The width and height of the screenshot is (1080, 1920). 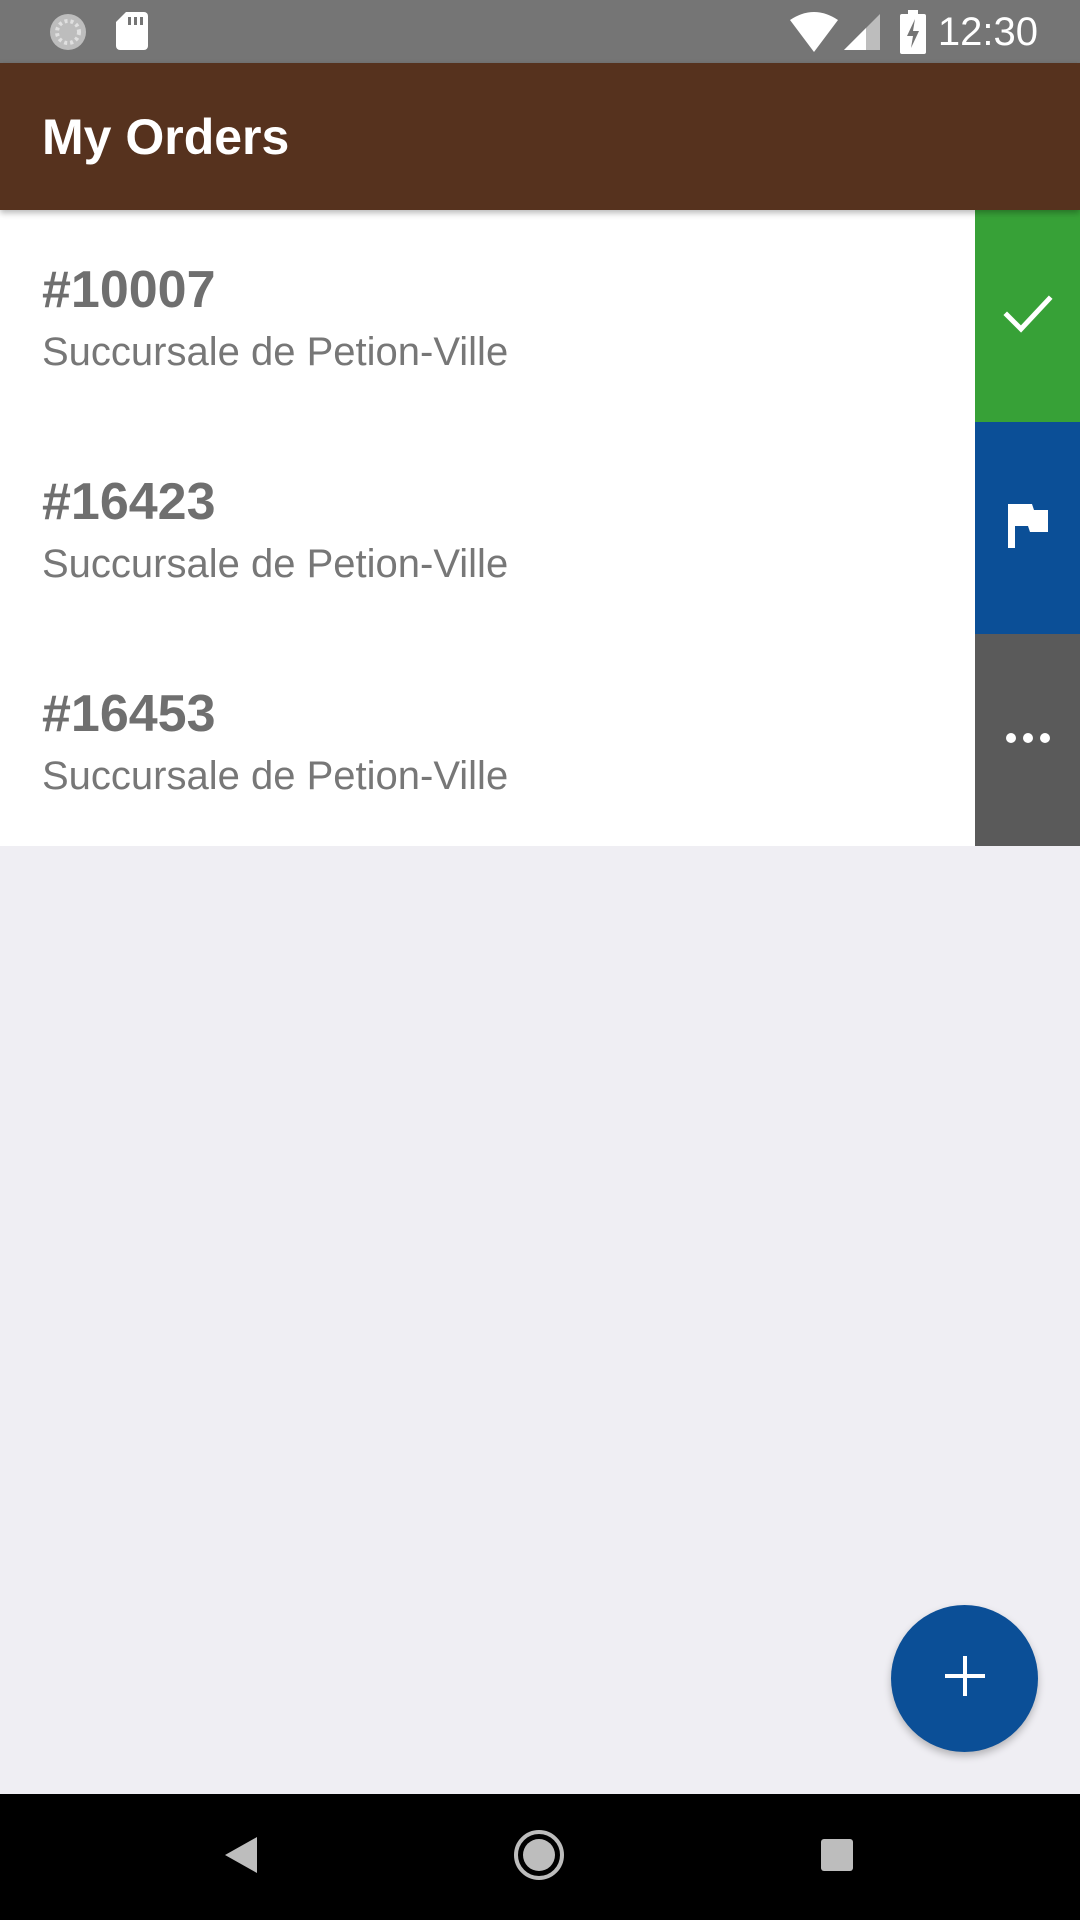 I want to click on status-bar: 12:30, so click(x=540, y=31).